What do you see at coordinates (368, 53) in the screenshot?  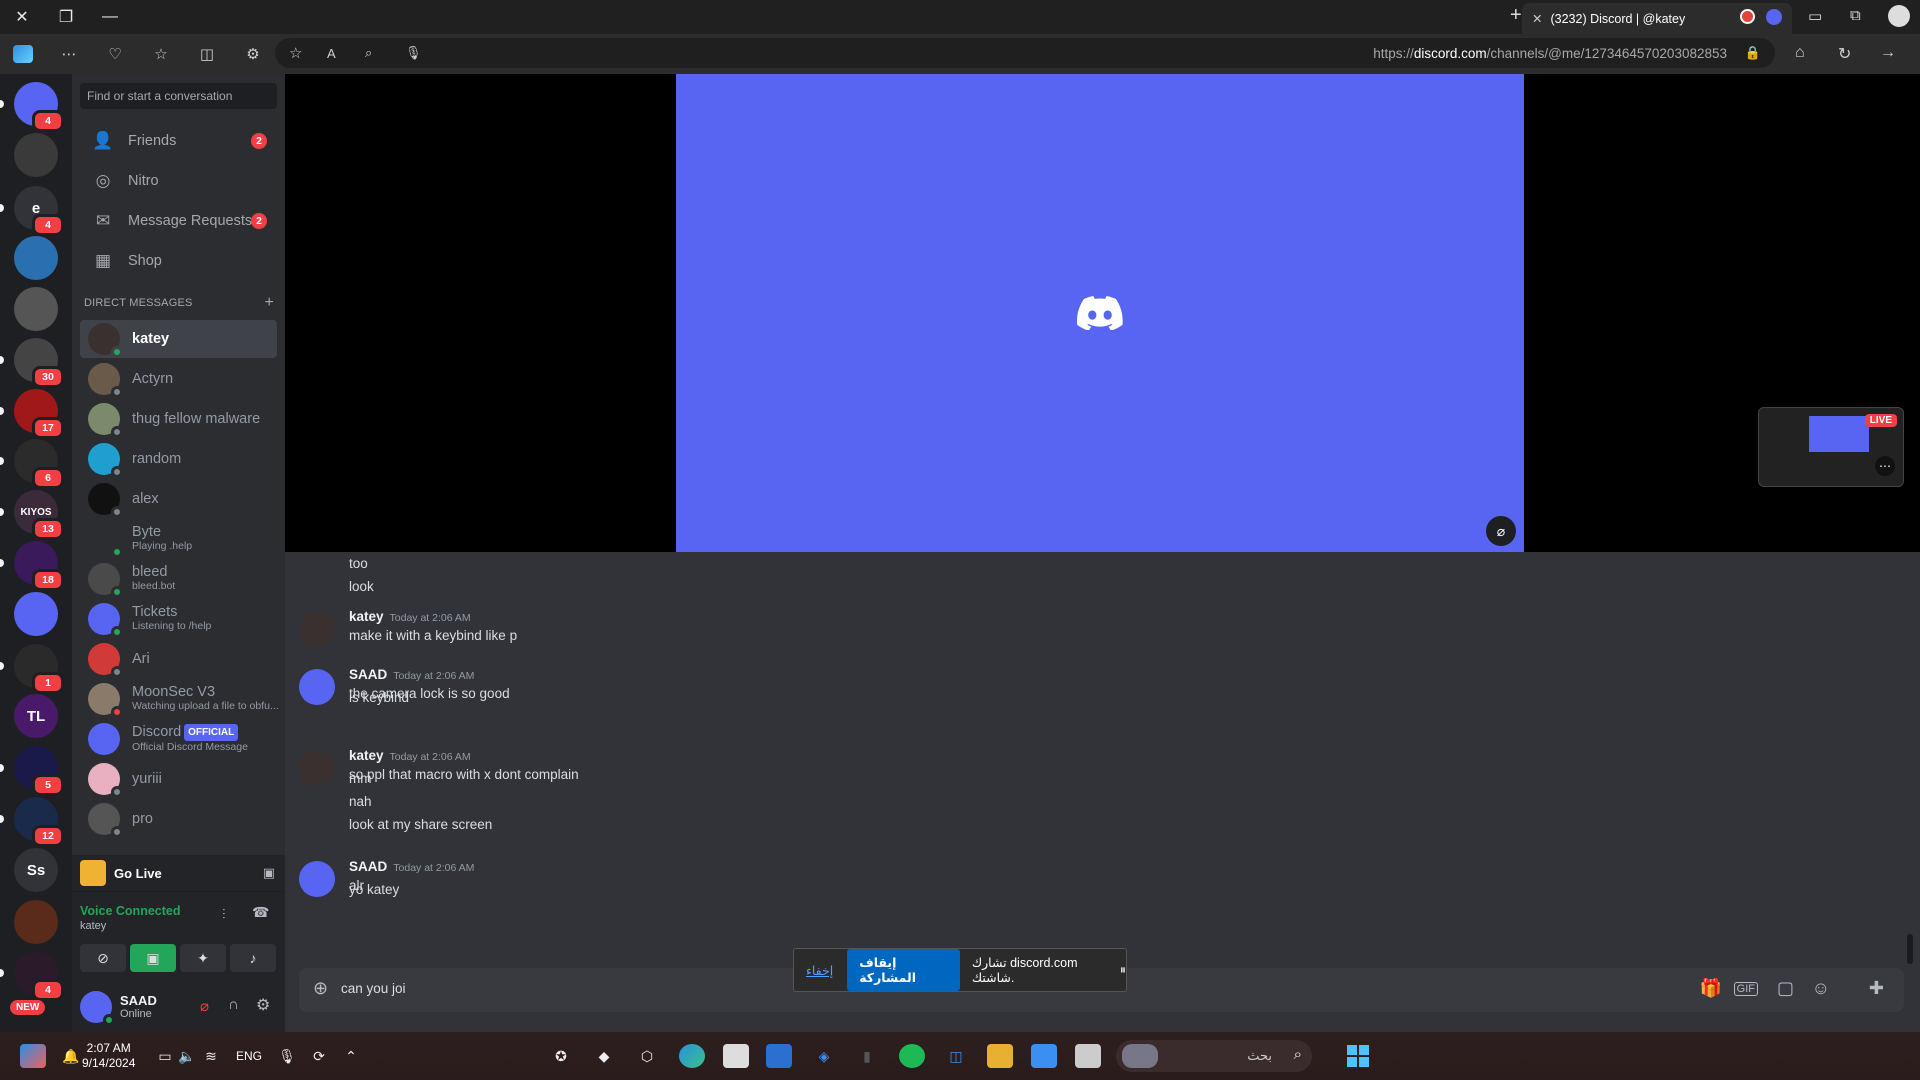 I see `zoom-icon: ⌕` at bounding box center [368, 53].